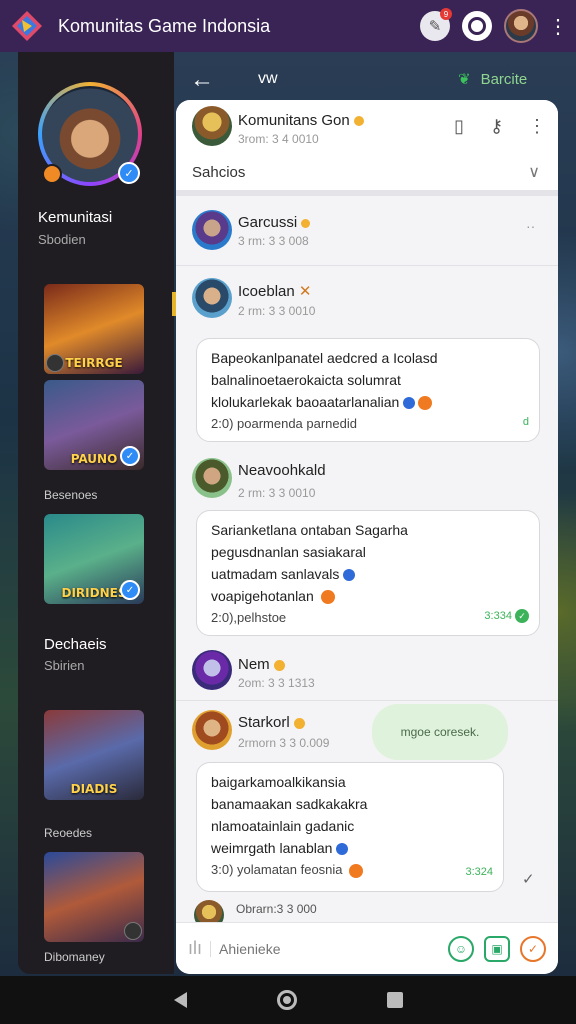  Describe the element at coordinates (164, 25) in the screenshot. I see `app-title: Komunitas Game Indonsia` at that location.